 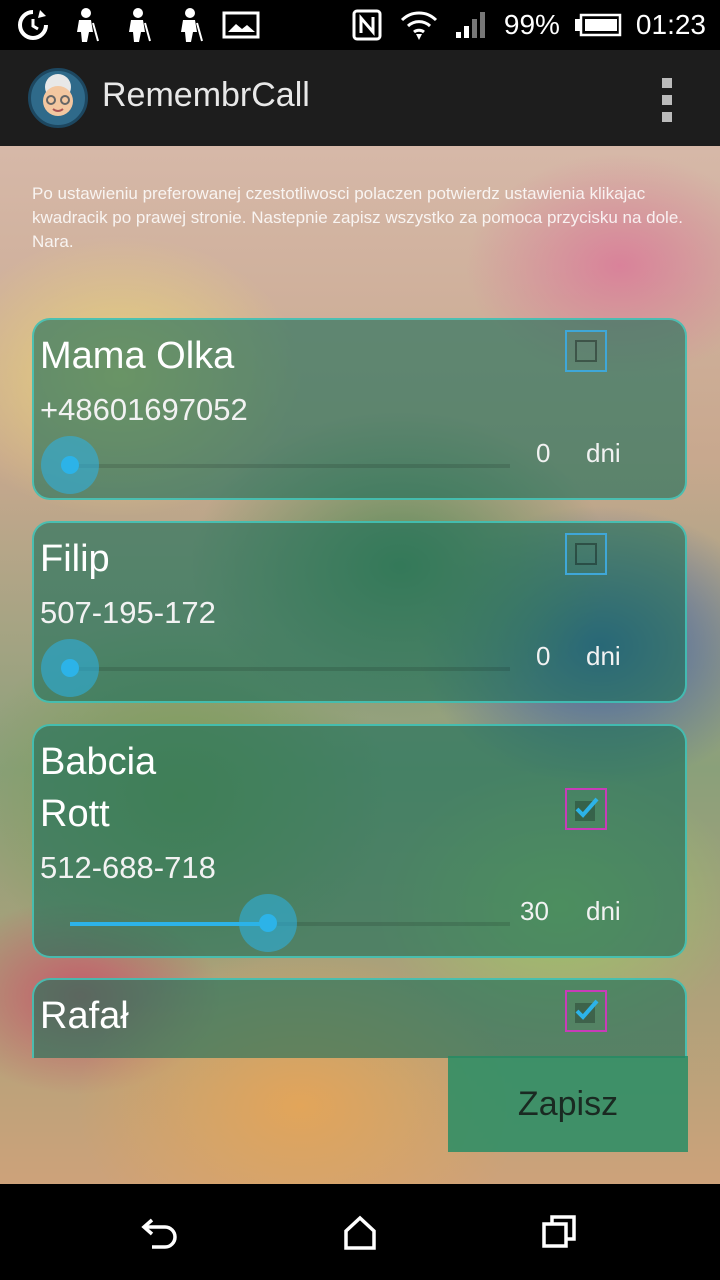 I want to click on overflow-menu-icon, so click(x=667, y=100).